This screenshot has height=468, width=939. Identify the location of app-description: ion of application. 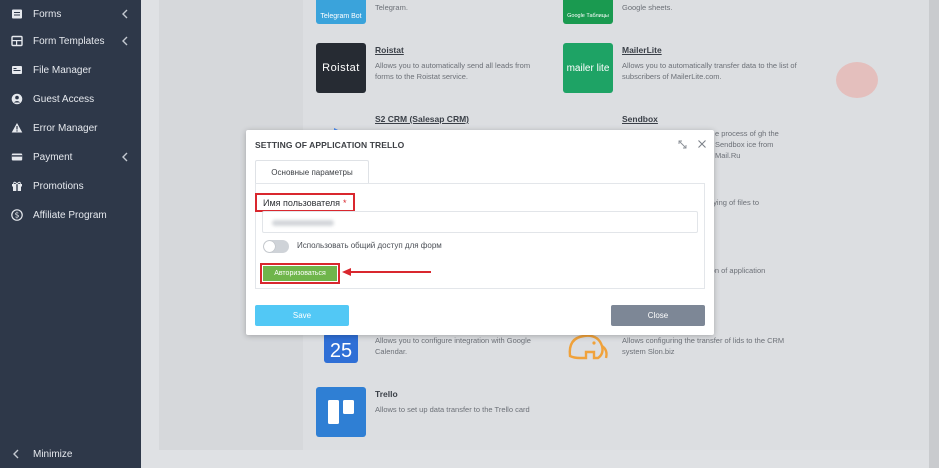
(737, 270).